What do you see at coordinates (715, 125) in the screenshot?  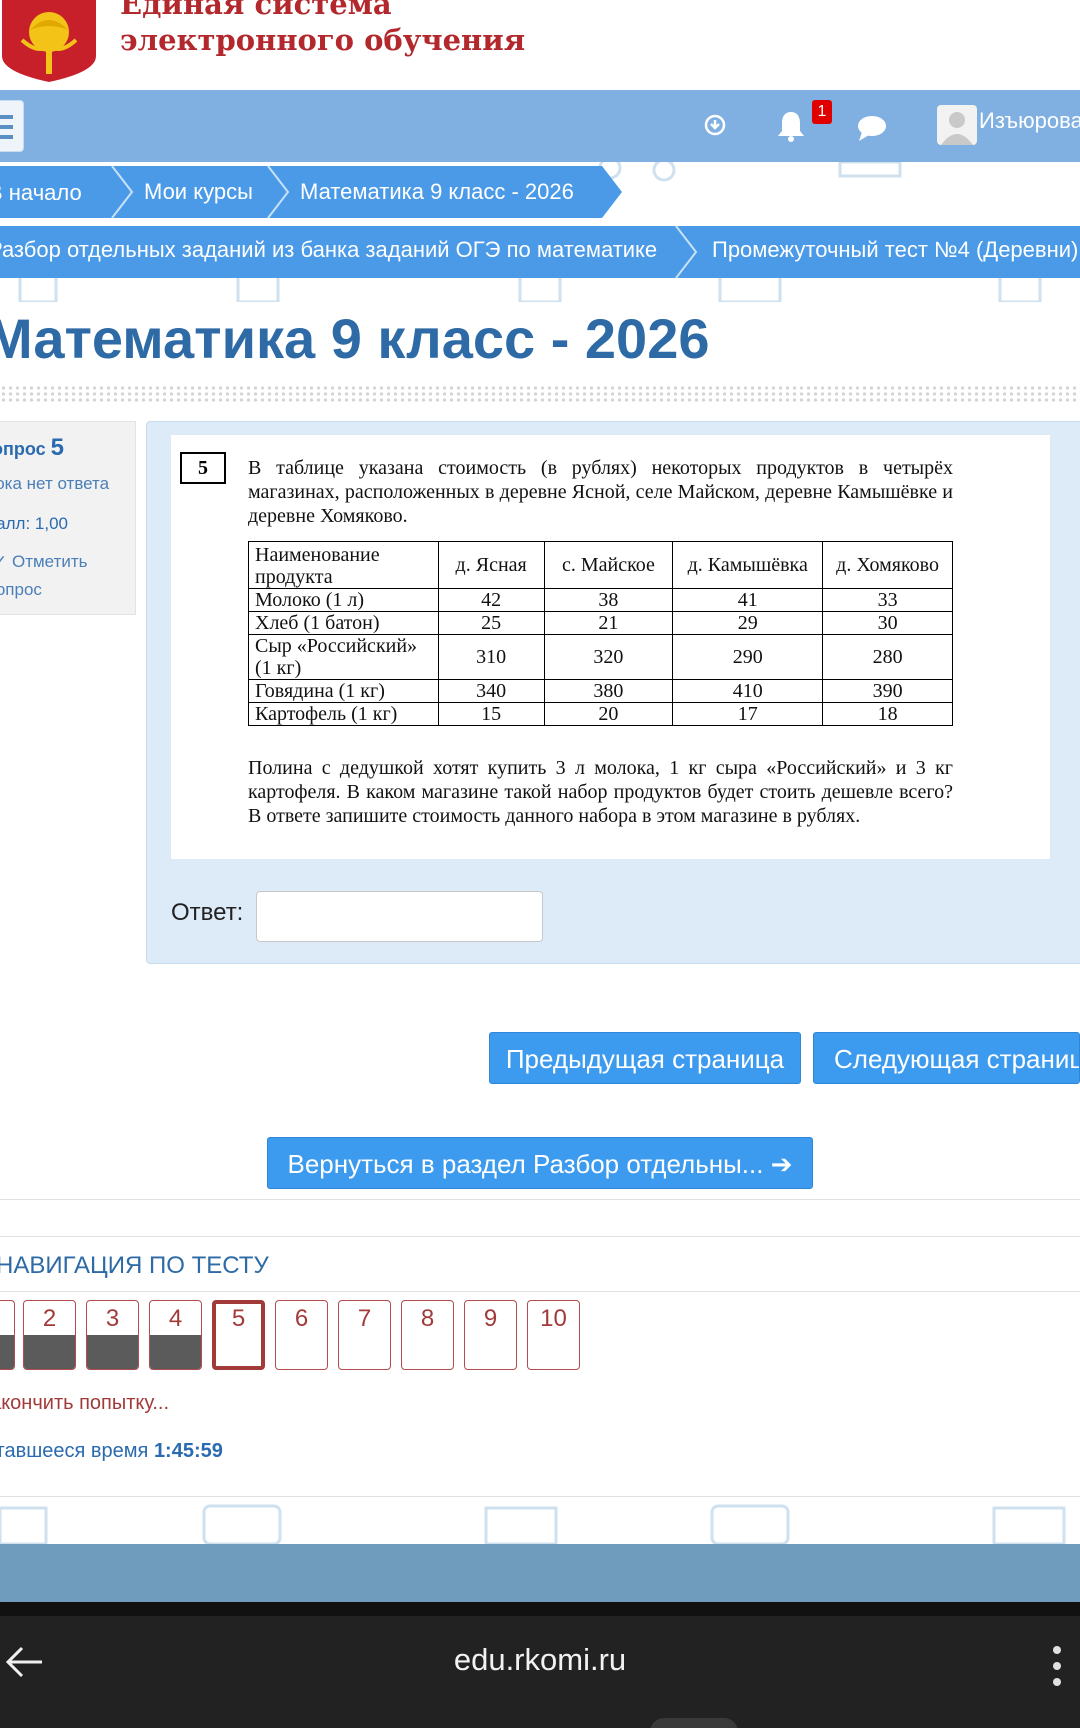 I see `download-icon` at bounding box center [715, 125].